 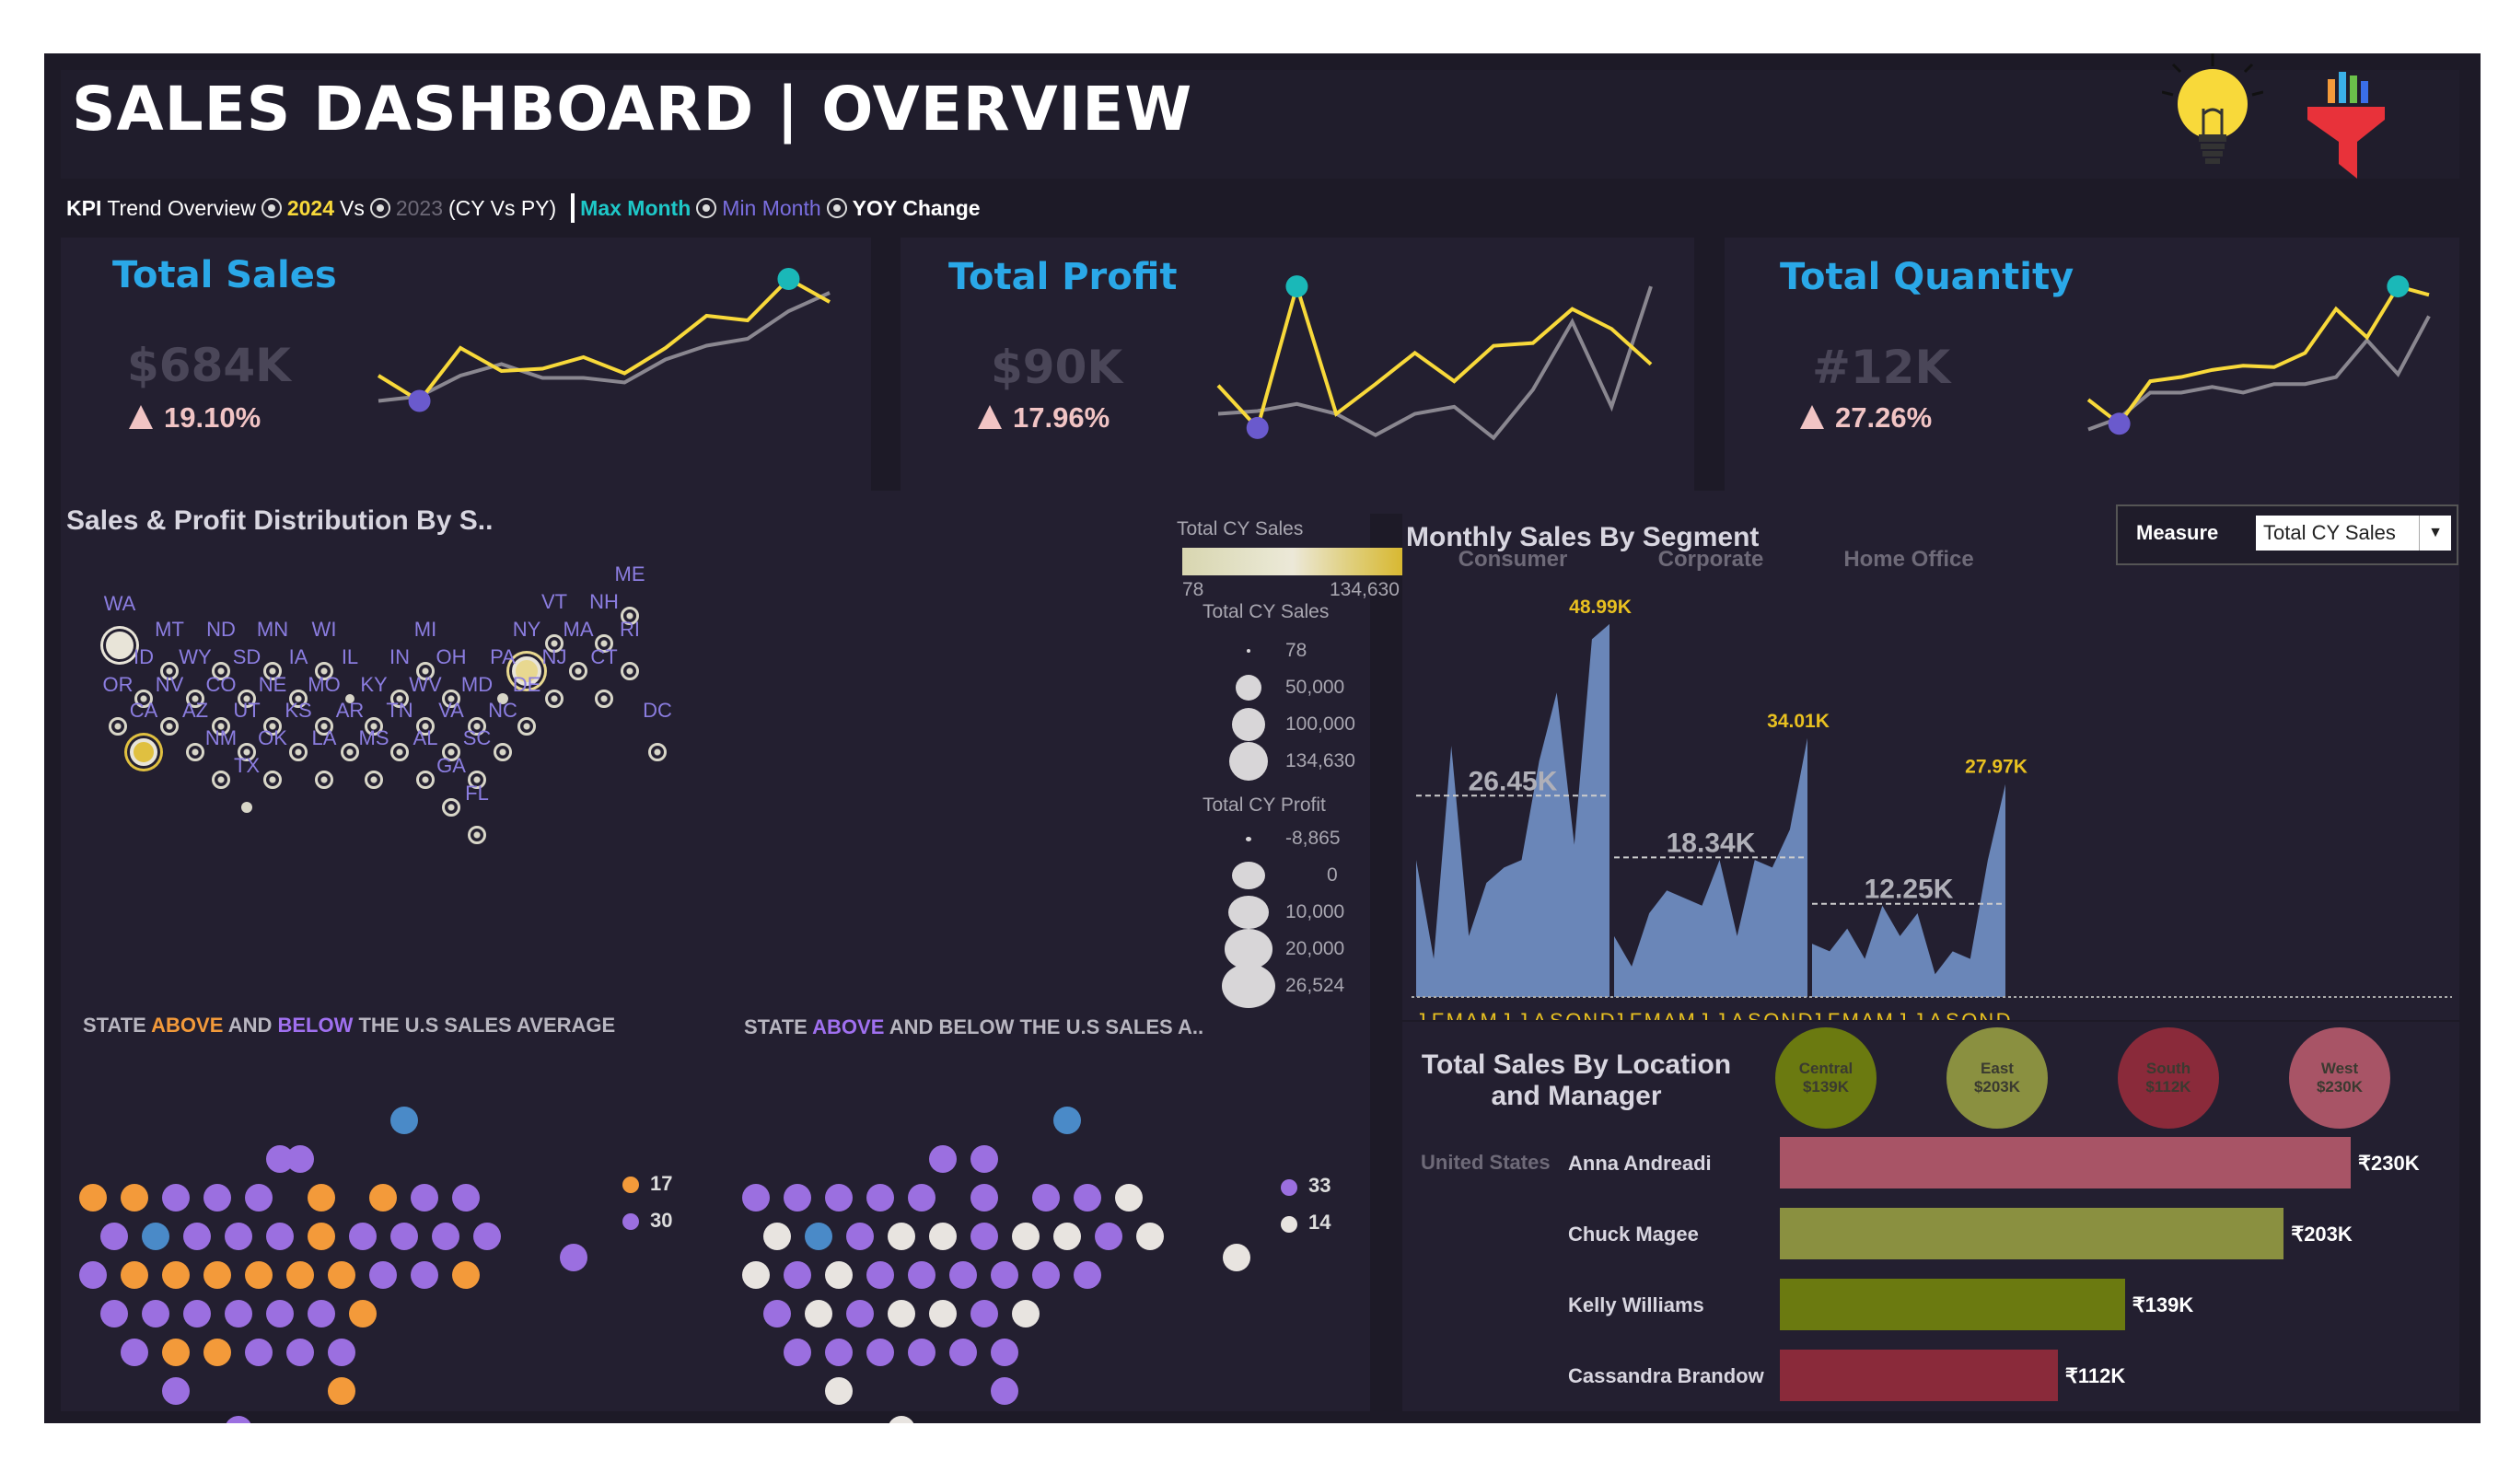 What do you see at coordinates (246, 807) in the screenshot?
I see `state-marker-tx` at bounding box center [246, 807].